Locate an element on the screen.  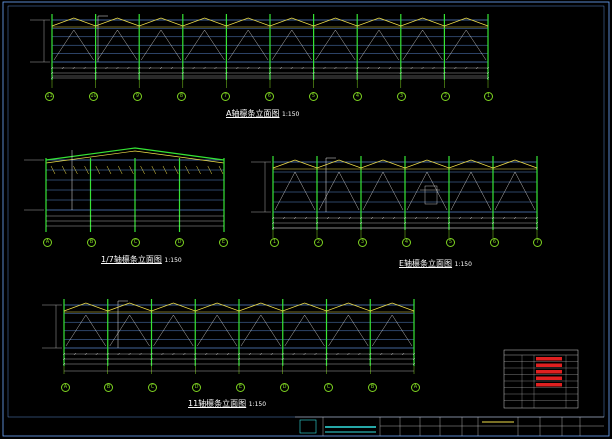
elevation-11-scale: 1:150 is located at coordinates (257, 404).